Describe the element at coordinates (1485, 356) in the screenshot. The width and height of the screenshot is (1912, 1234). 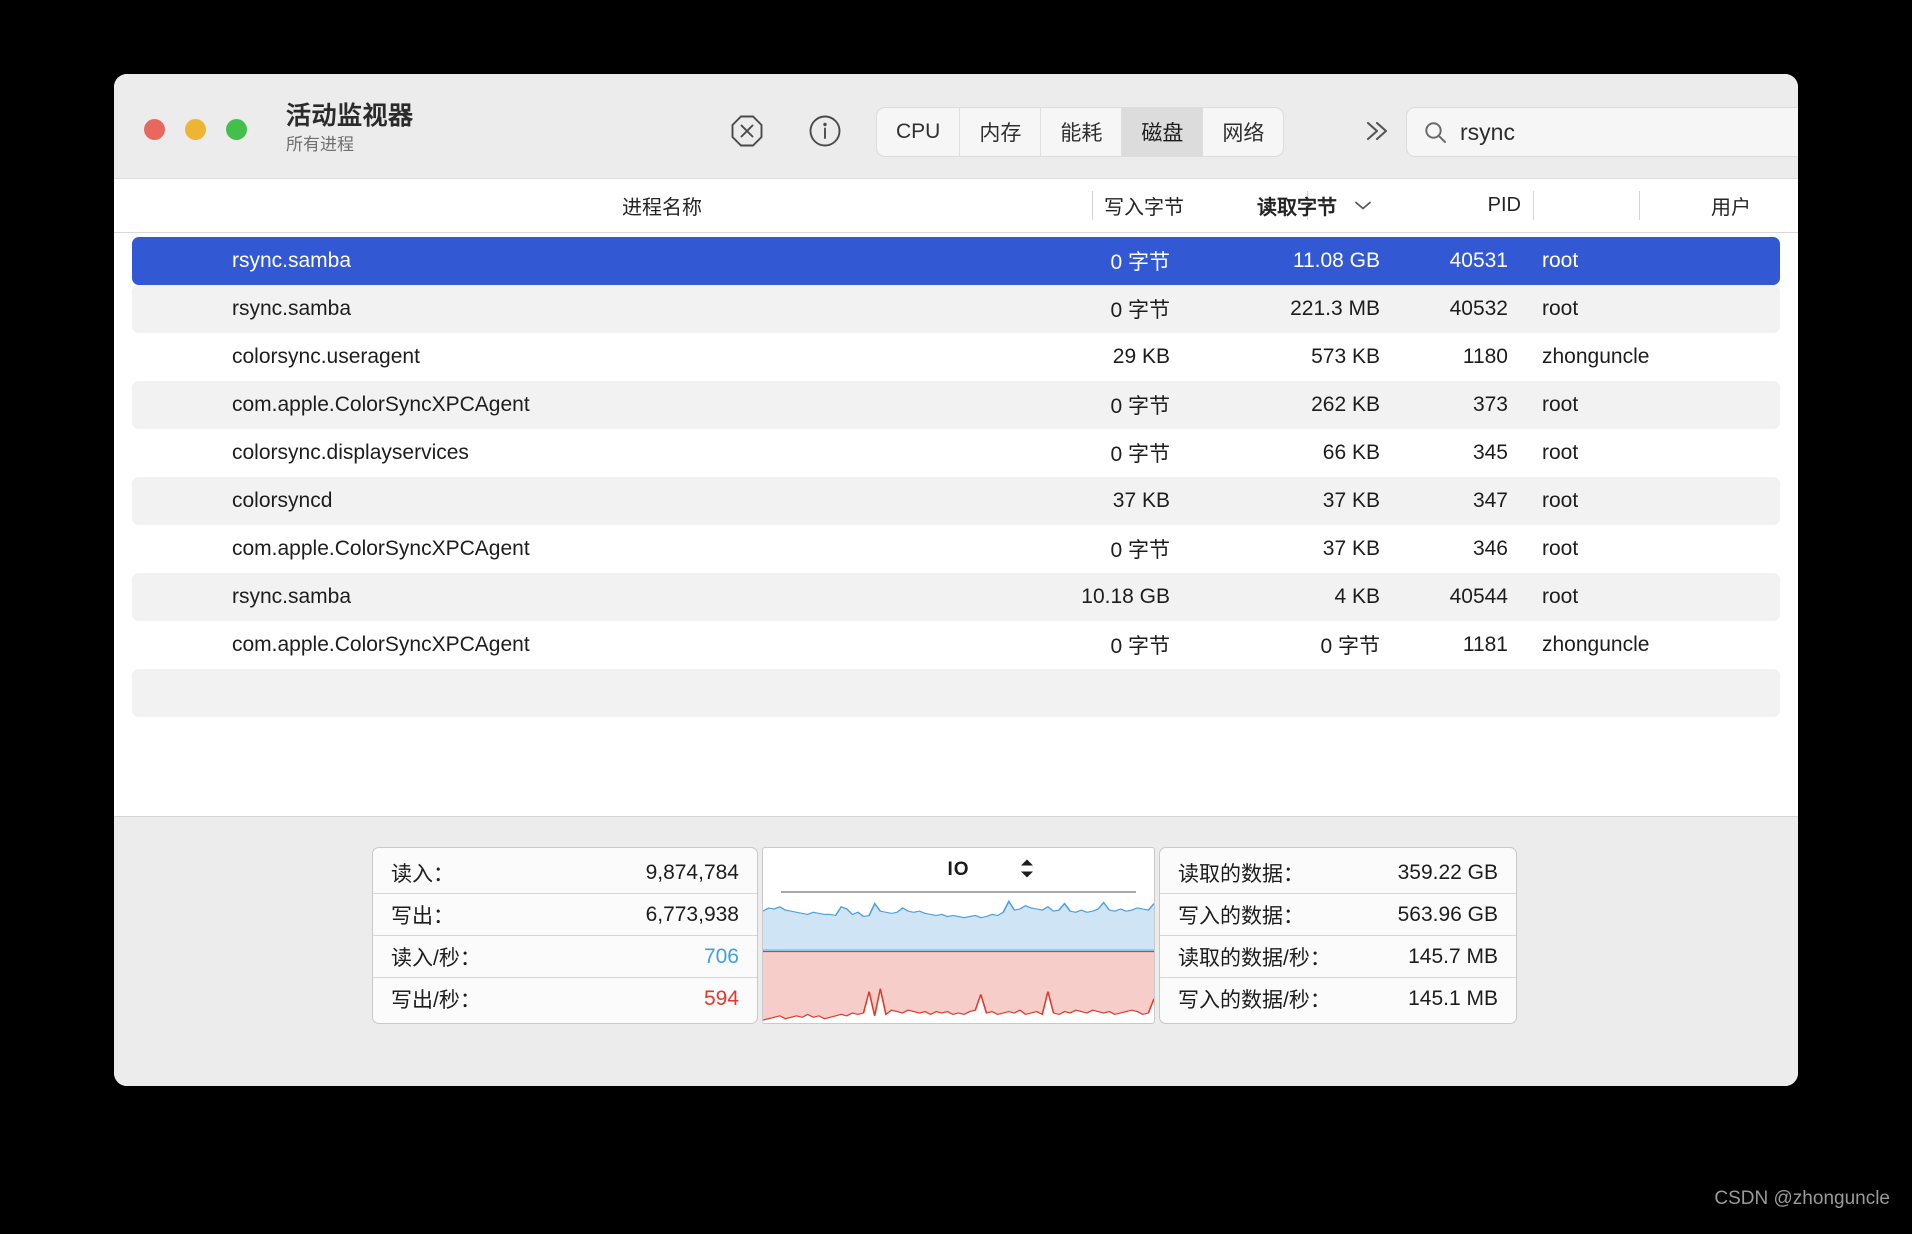
I see `cell-pid: 1180` at that location.